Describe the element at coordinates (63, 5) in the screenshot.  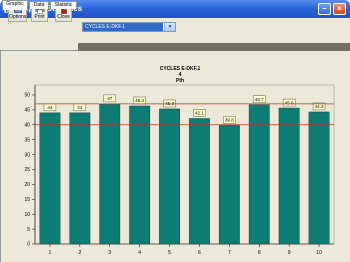
I see `tab-statistic: Statistic` at that location.